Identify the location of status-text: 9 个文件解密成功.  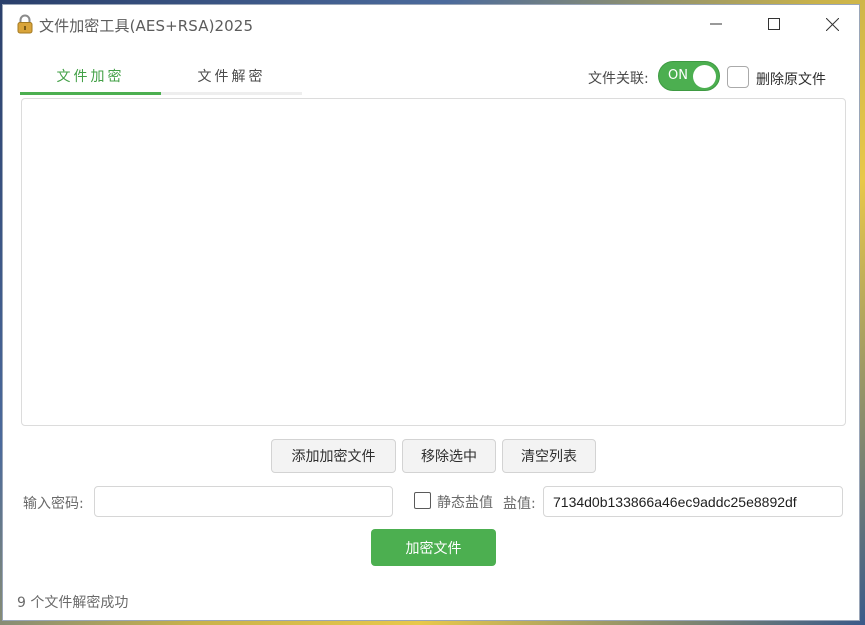
(73, 603).